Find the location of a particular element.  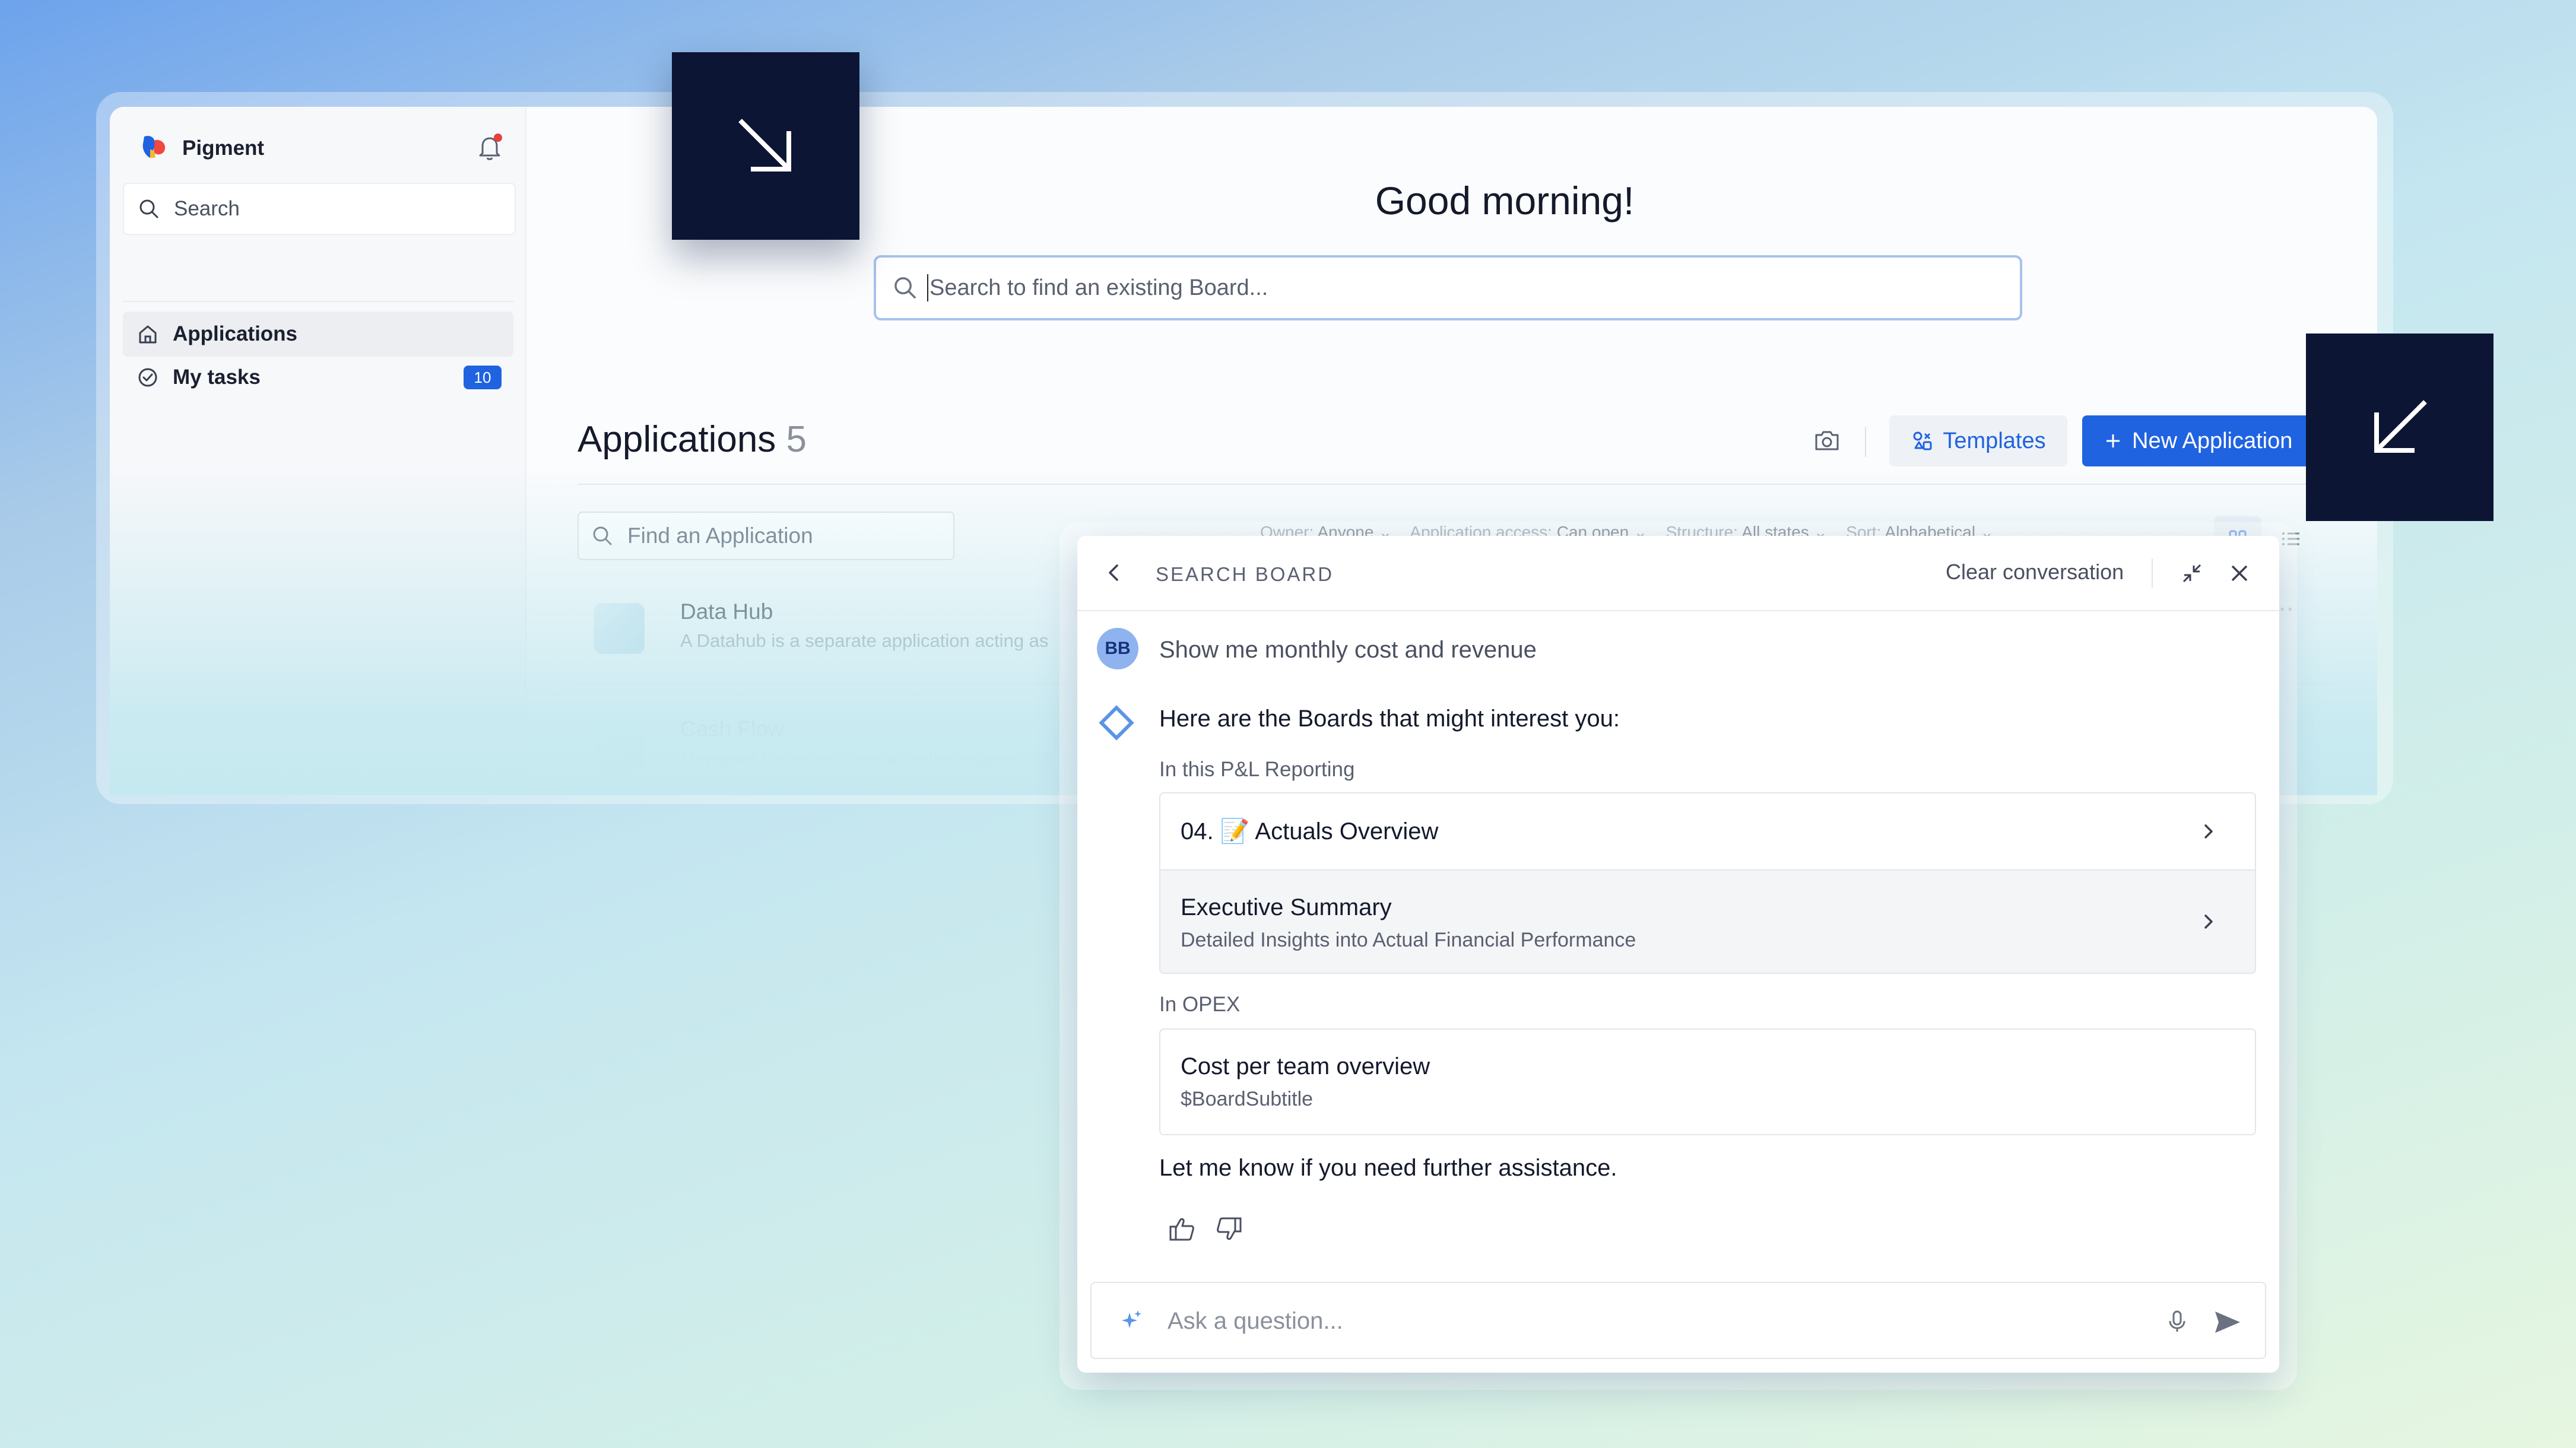

mic-icon is located at coordinates (2177, 1321).